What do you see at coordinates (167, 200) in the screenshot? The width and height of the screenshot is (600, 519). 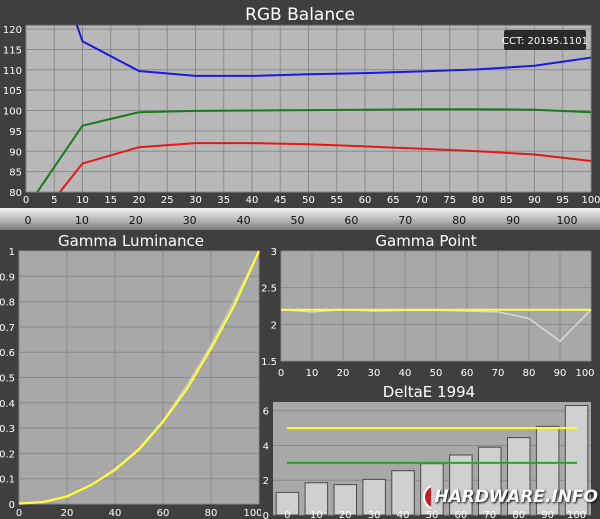 I see `rgb-xtick-label: 25` at bounding box center [167, 200].